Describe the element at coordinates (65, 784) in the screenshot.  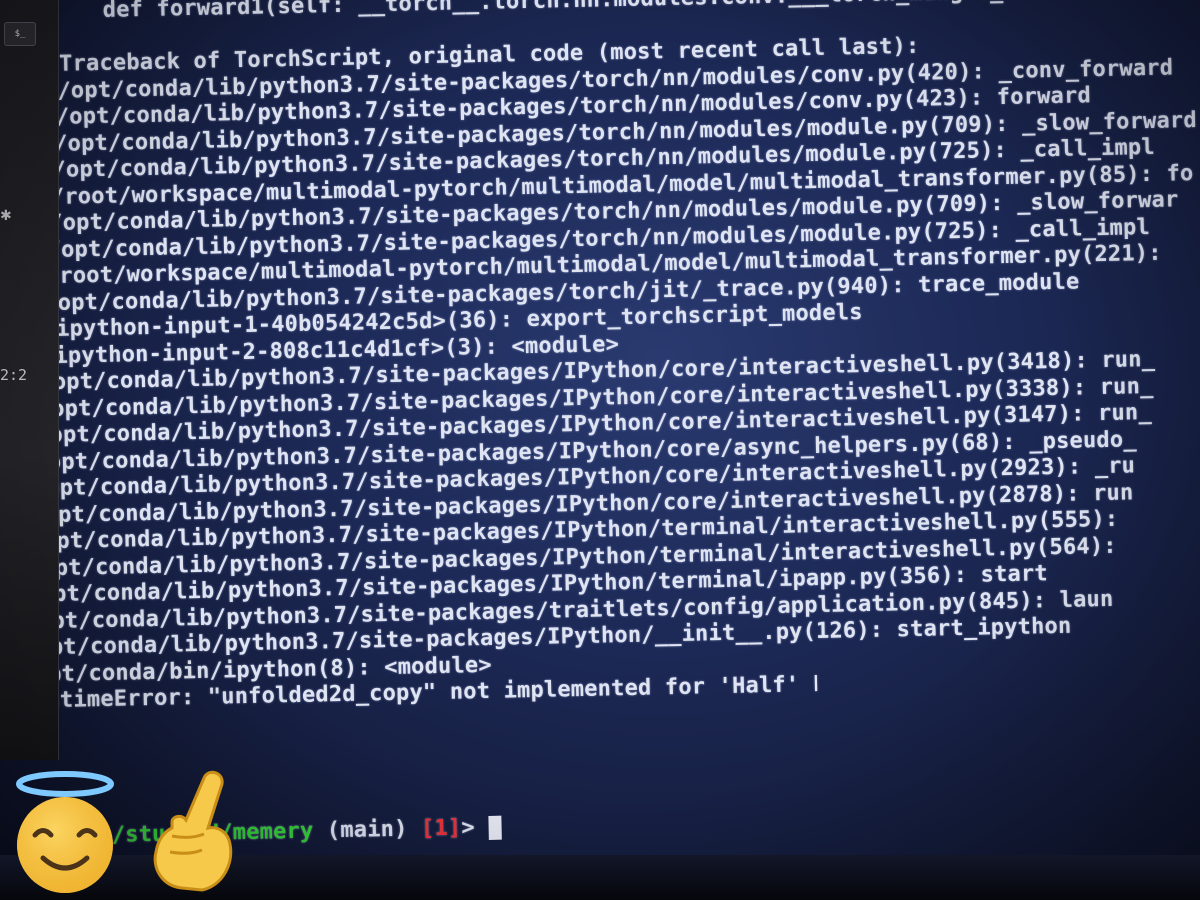
I see `halo-ring` at that location.